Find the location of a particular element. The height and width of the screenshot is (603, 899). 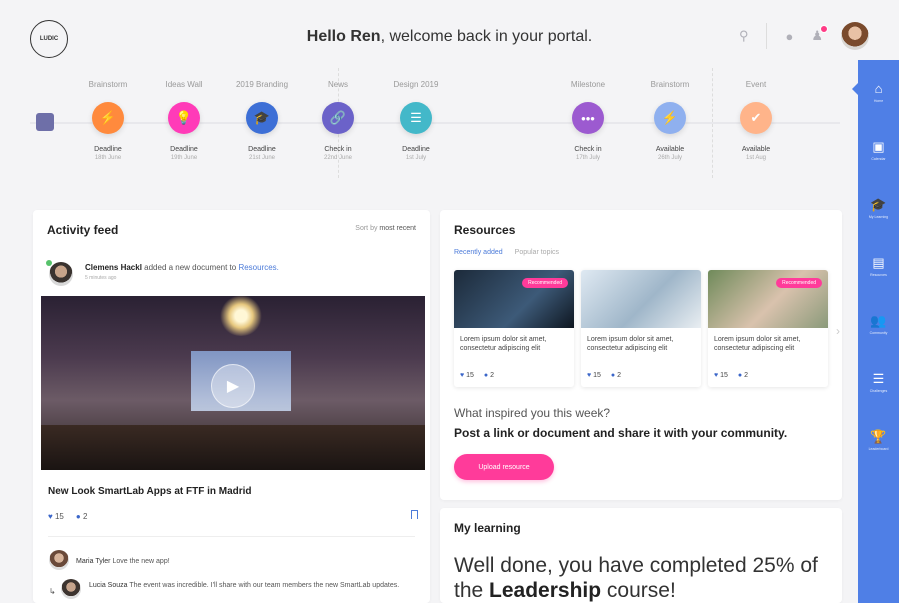

sidebar-item-label: Resources is located at coordinates (878, 275).